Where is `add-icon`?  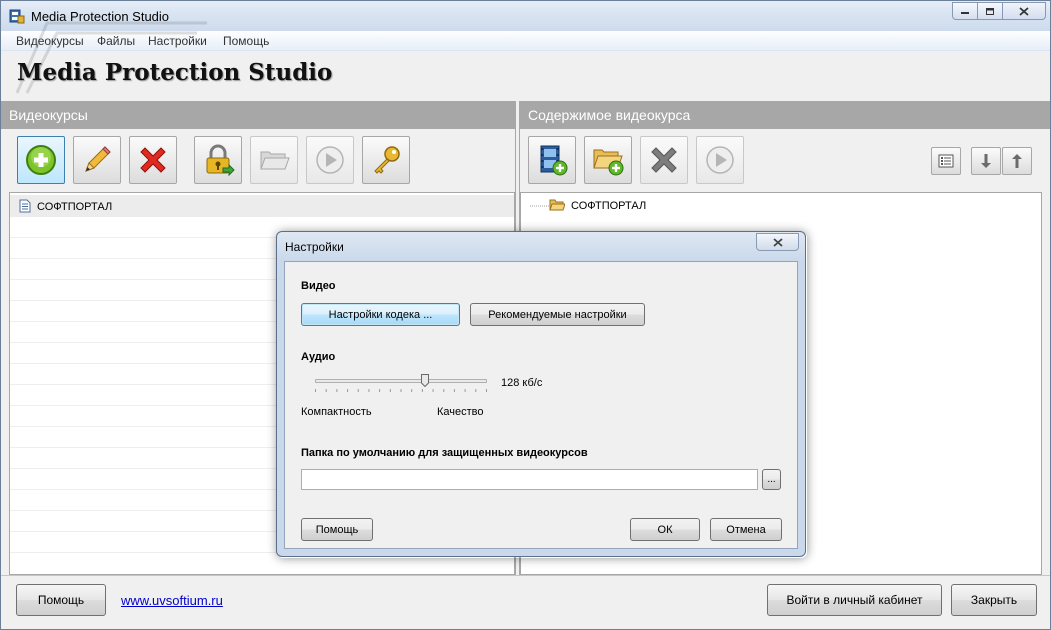 add-icon is located at coordinates (41, 160).